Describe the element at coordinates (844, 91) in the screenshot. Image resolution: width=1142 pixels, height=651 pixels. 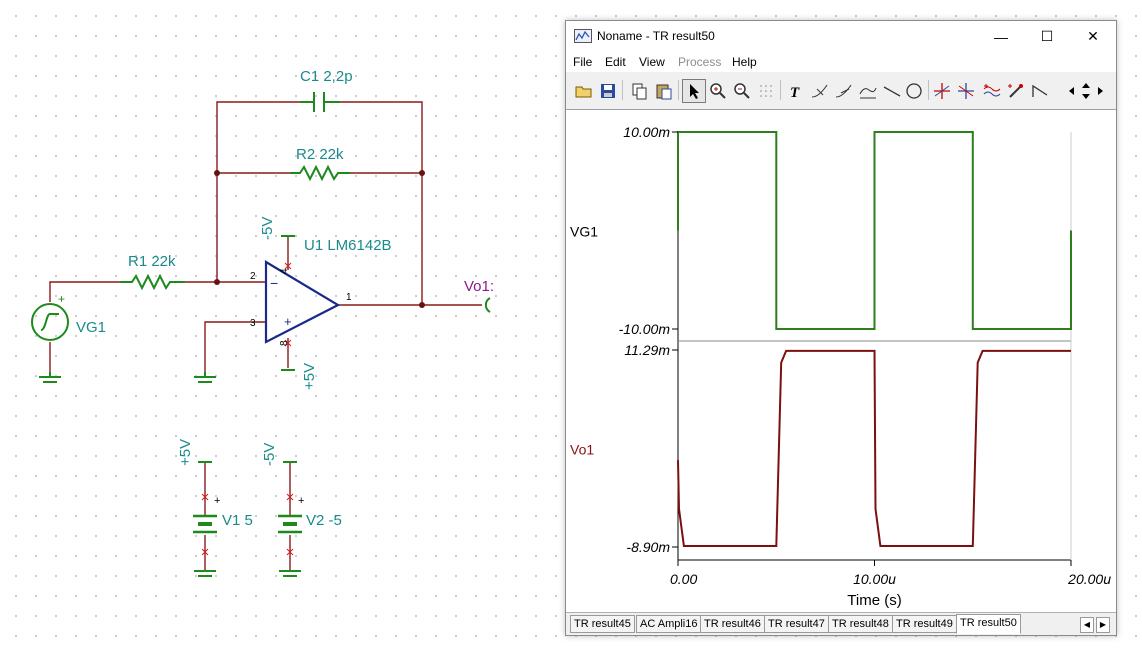
I see `cursor-b-icon` at that location.